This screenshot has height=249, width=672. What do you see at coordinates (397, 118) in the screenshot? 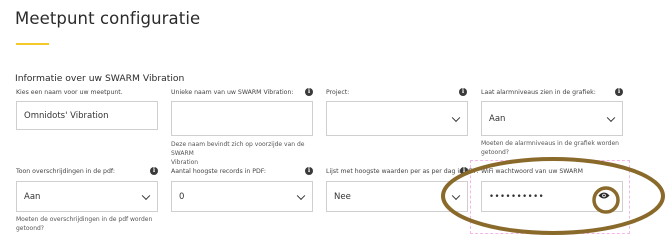
I see `project-select` at bounding box center [397, 118].